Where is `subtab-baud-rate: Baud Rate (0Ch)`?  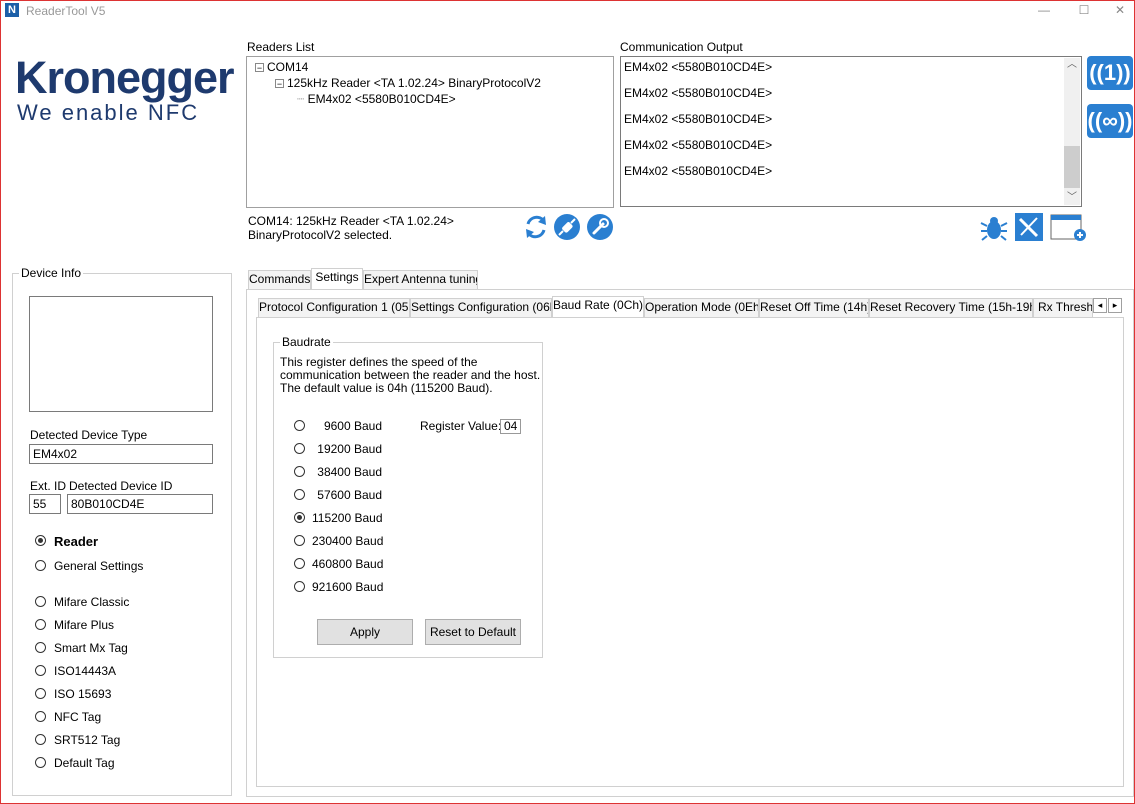 subtab-baud-rate: Baud Rate (0Ch) is located at coordinates (598, 306).